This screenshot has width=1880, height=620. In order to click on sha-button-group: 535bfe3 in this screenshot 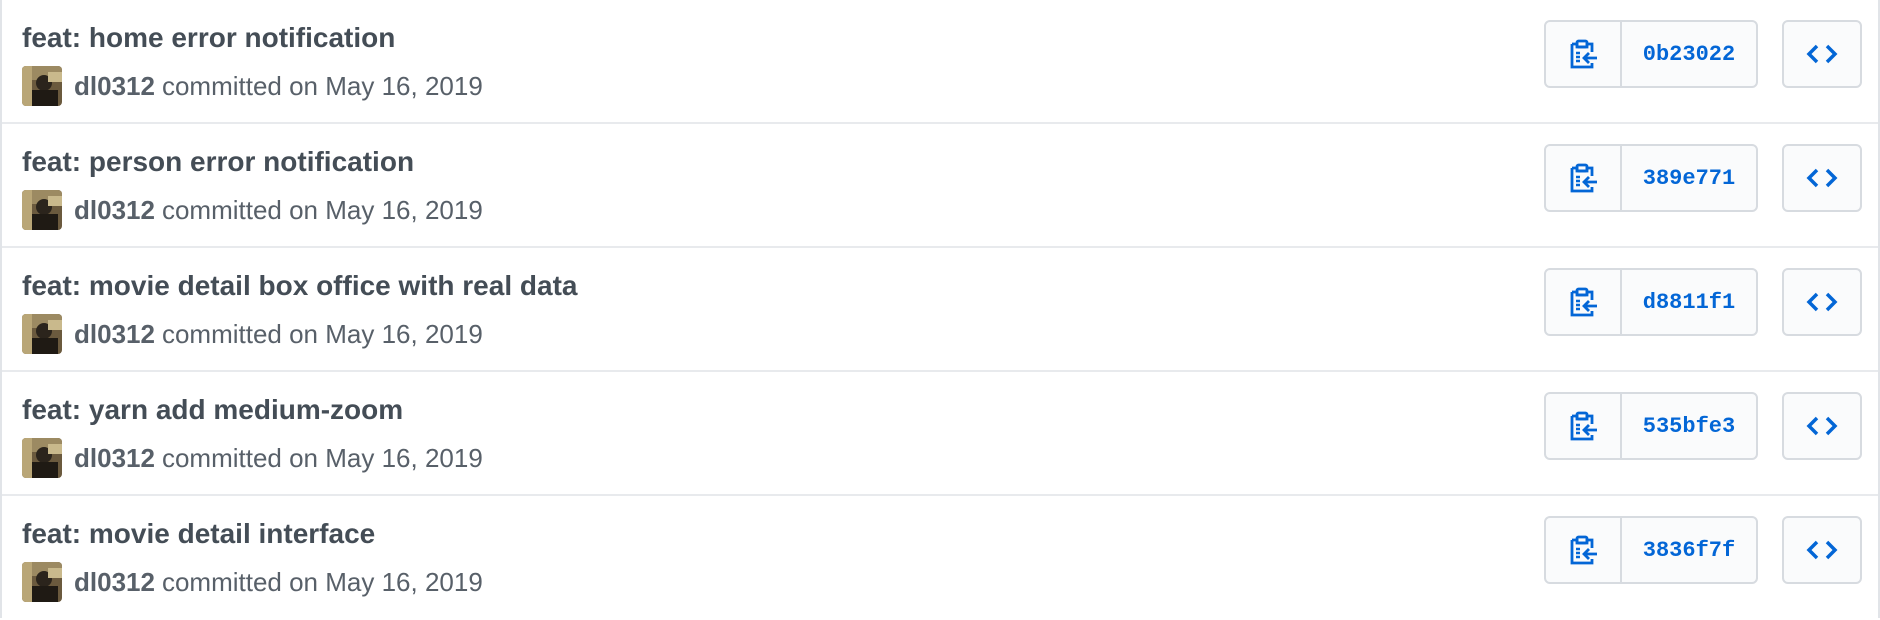, I will do `click(1651, 426)`.